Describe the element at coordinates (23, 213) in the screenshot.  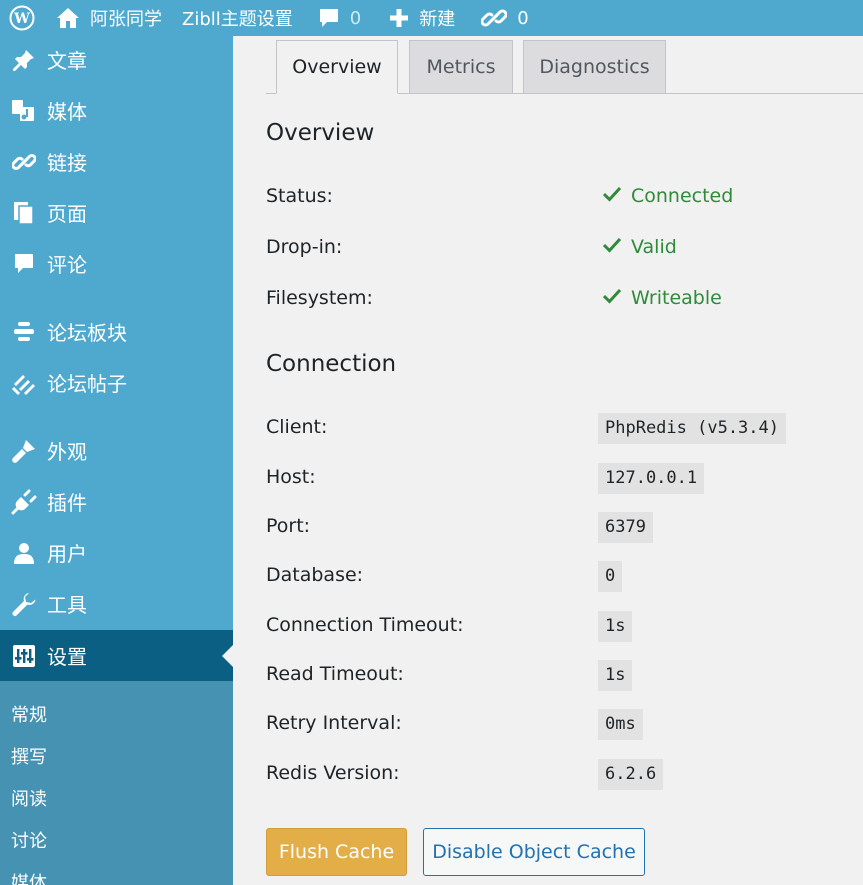
I see `pages-icon` at that location.